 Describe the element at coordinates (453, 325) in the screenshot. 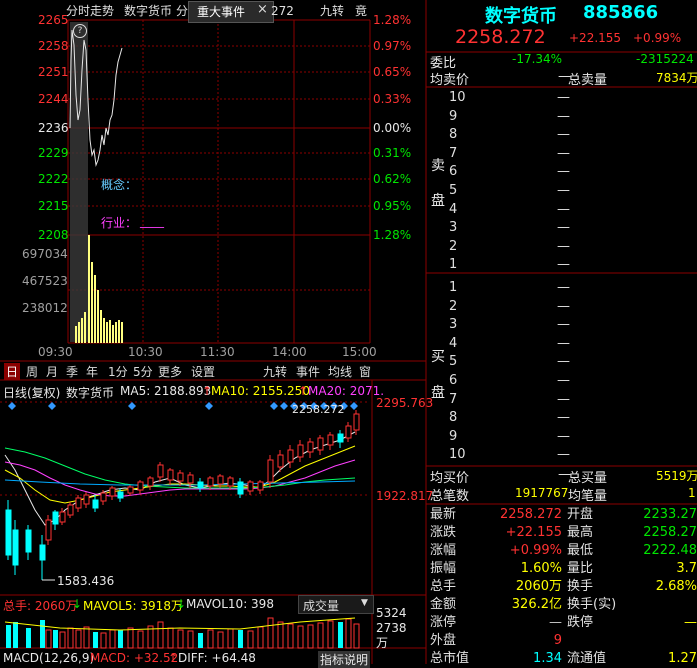

I see `buy-level-level: 3` at that location.